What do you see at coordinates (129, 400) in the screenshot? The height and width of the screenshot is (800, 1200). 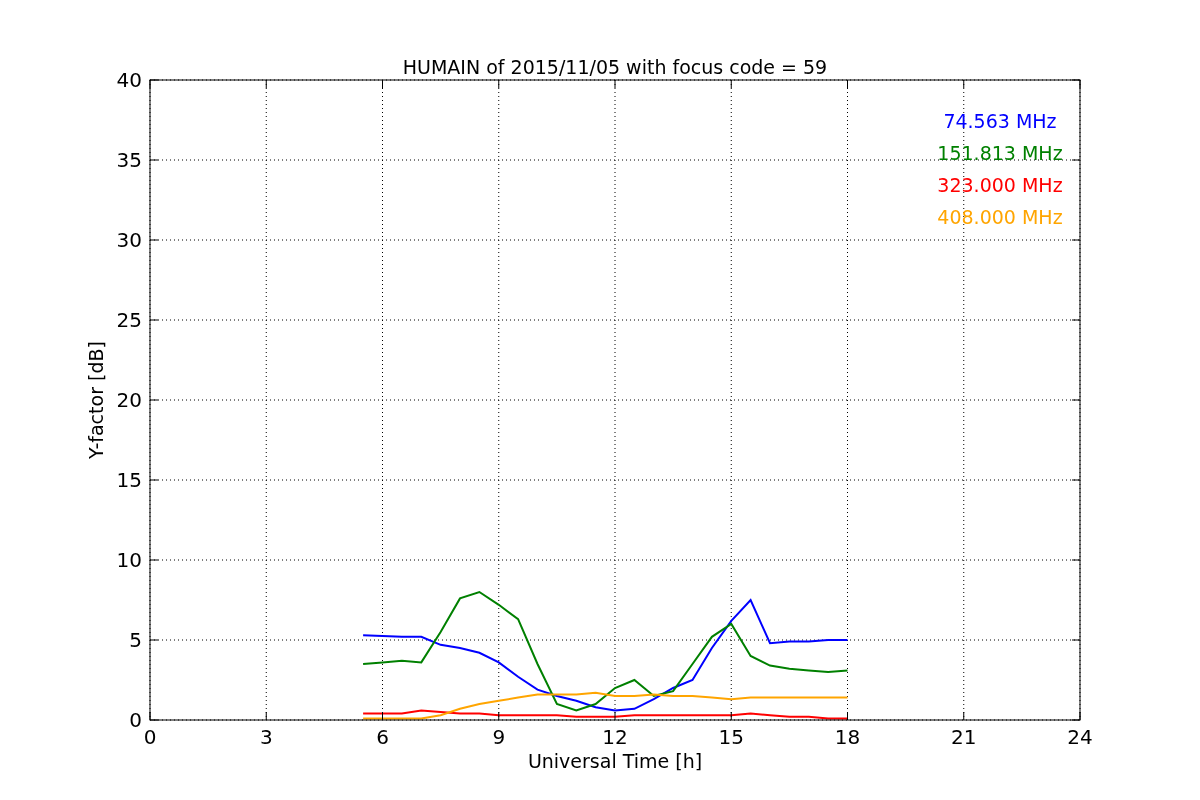 I see `y-tick-label: 20` at bounding box center [129, 400].